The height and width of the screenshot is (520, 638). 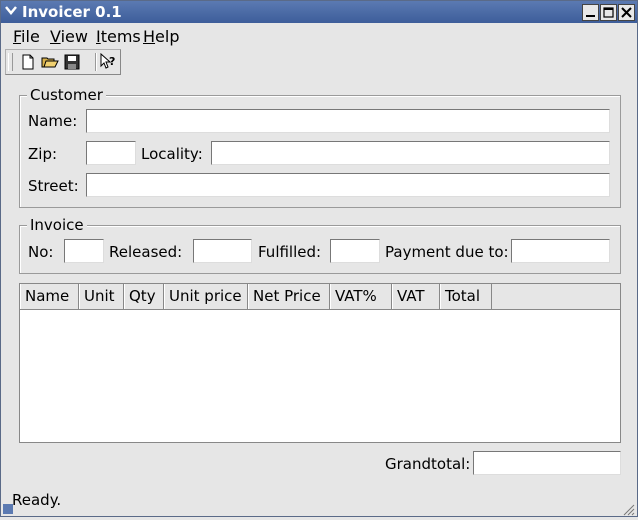 I want to click on menu-items: Items, so click(x=118, y=36).